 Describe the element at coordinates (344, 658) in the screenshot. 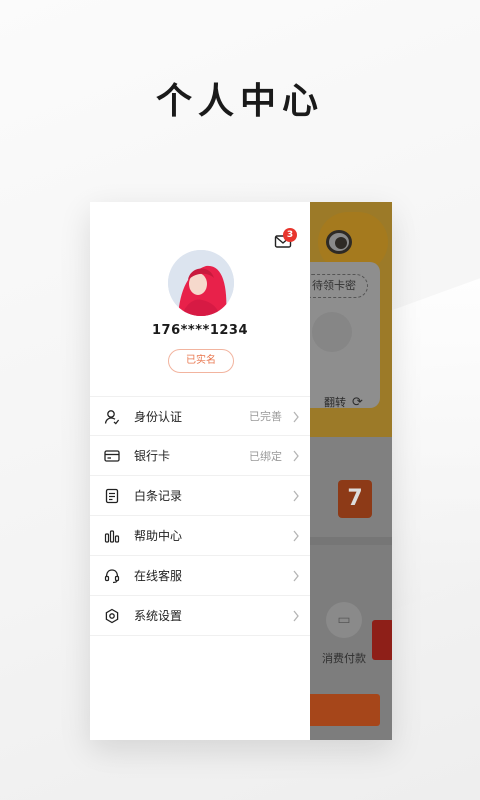

I see `wallet-label: 消费付款` at that location.